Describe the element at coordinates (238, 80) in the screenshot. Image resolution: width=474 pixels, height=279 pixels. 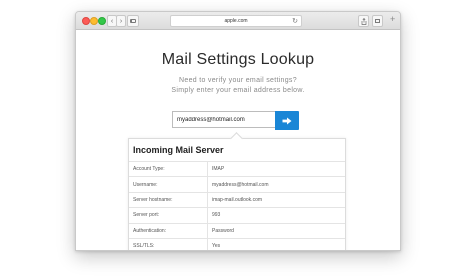
I see `subtitle-line-1: Need to verify your email settings?` at that location.